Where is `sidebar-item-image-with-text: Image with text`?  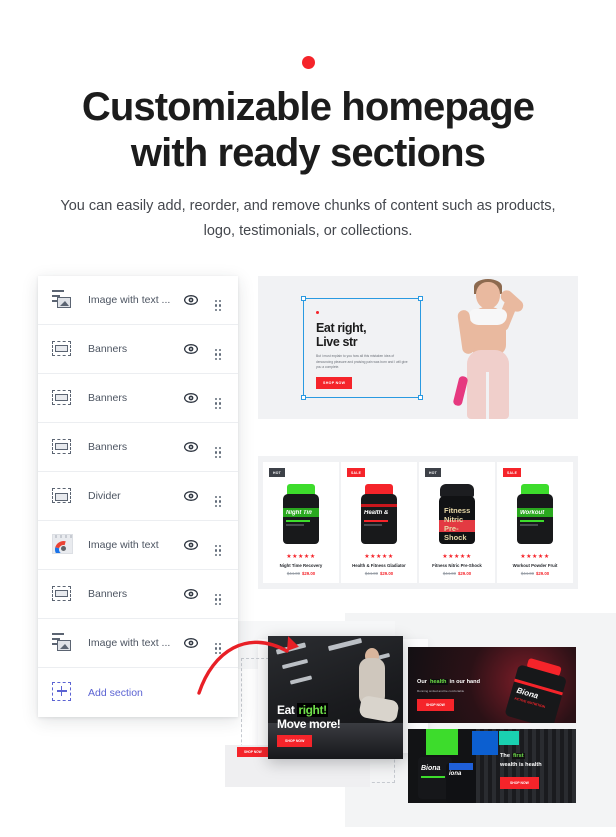 sidebar-item-image-with-text: Image with text is located at coordinates (138, 545).